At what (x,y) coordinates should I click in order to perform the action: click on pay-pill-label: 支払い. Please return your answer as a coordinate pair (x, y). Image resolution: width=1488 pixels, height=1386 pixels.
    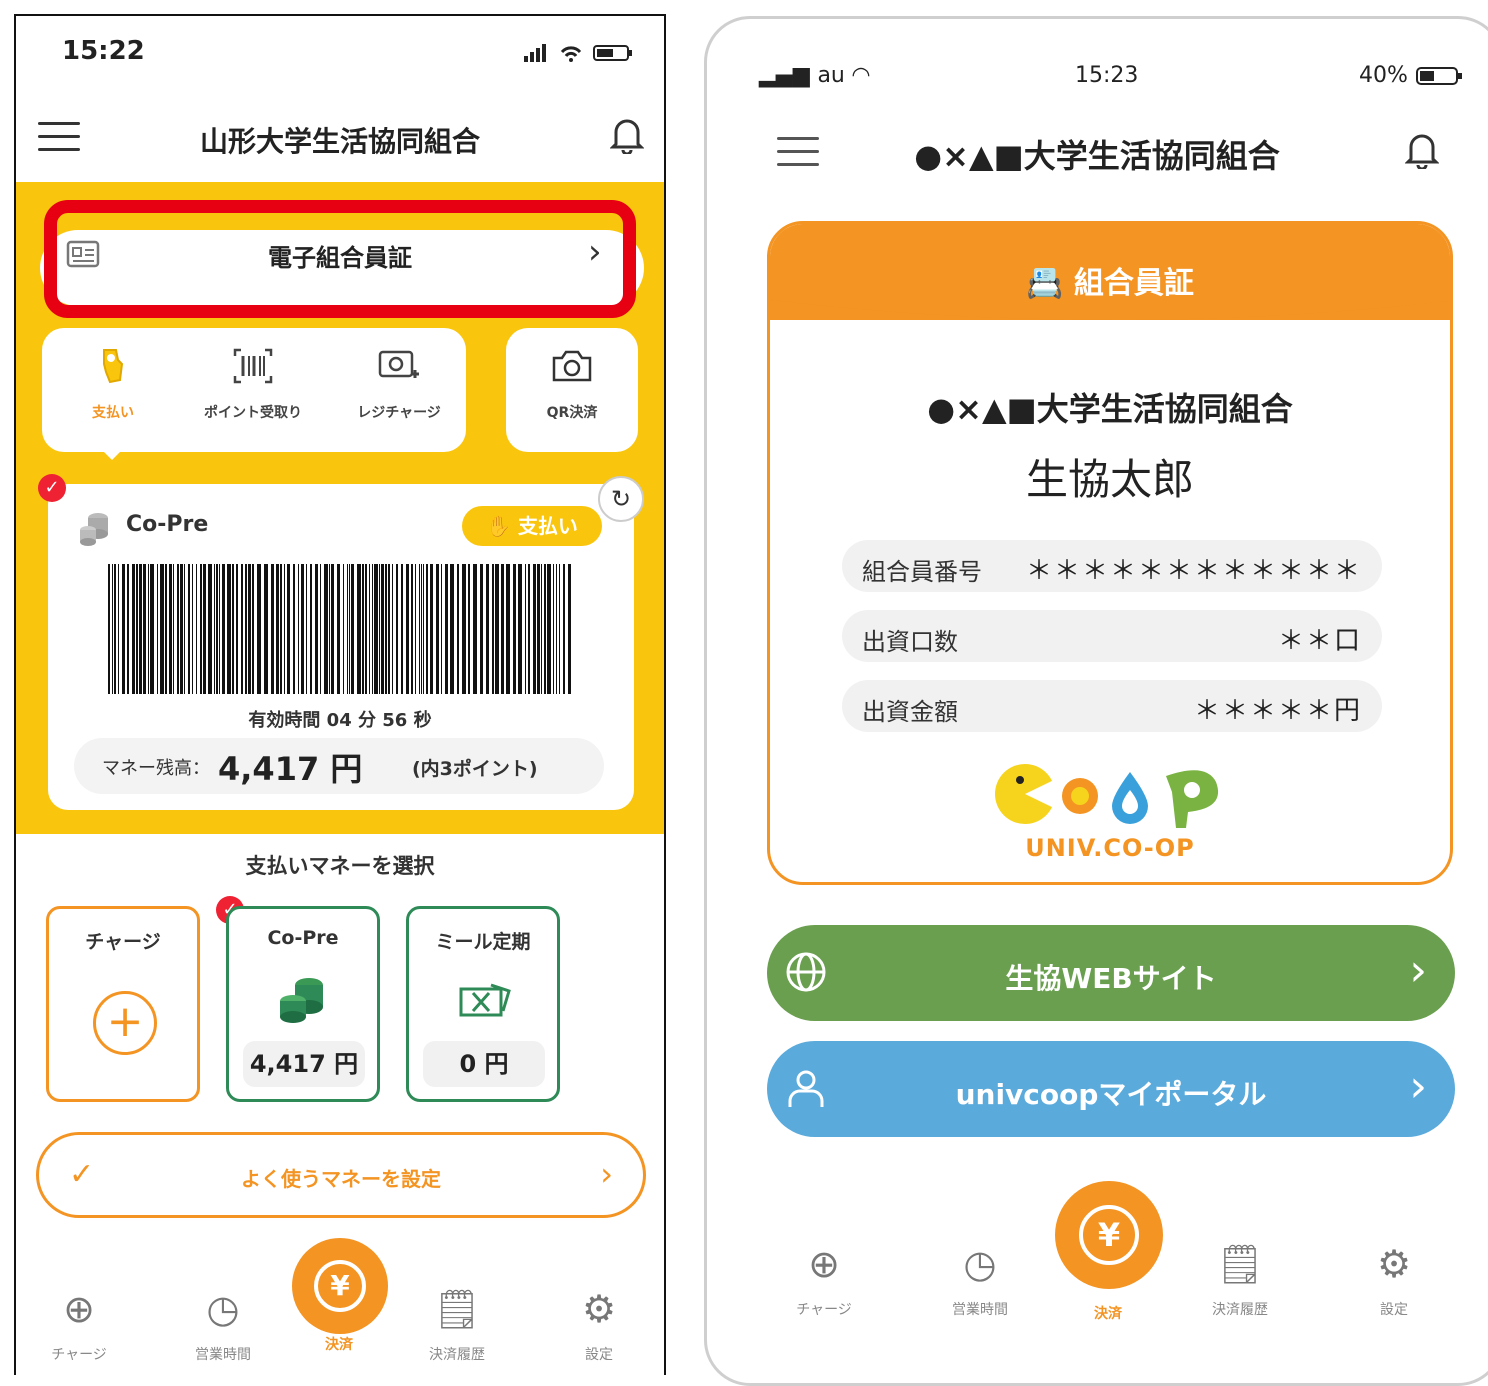
    Looking at the image, I should click on (547, 526).